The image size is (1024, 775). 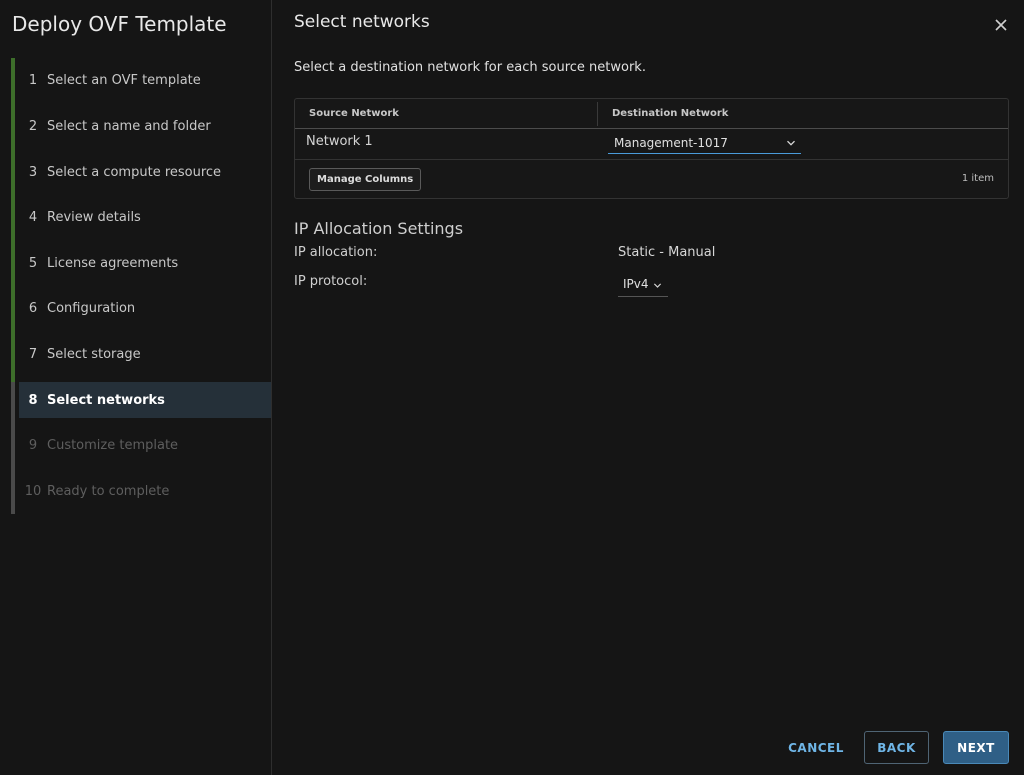 What do you see at coordinates (13, 220) in the screenshot?
I see `progress-completed` at bounding box center [13, 220].